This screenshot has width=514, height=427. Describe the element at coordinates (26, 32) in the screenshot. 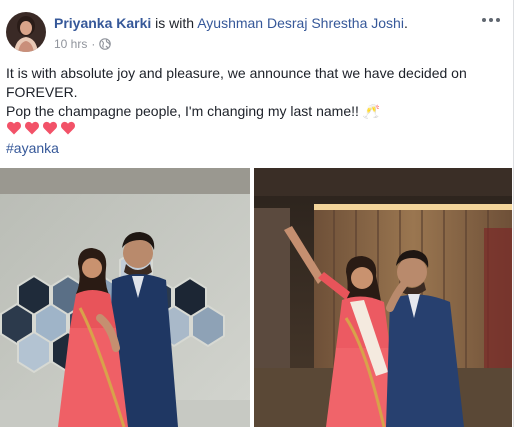

I see `author-avatar` at that location.